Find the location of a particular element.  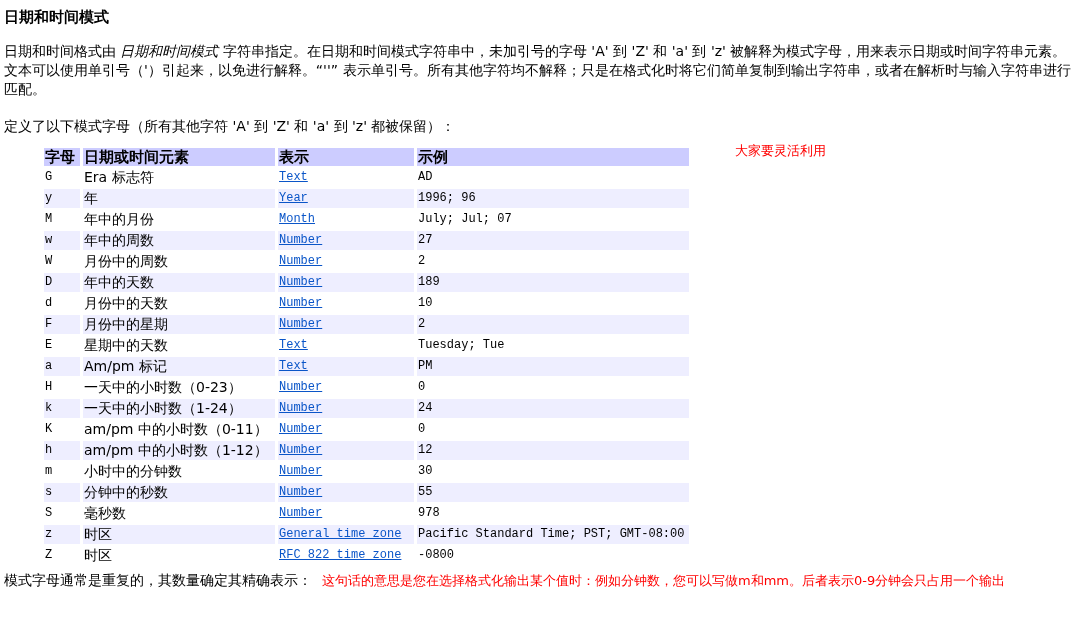

table-cell: 55 is located at coordinates (553, 492).